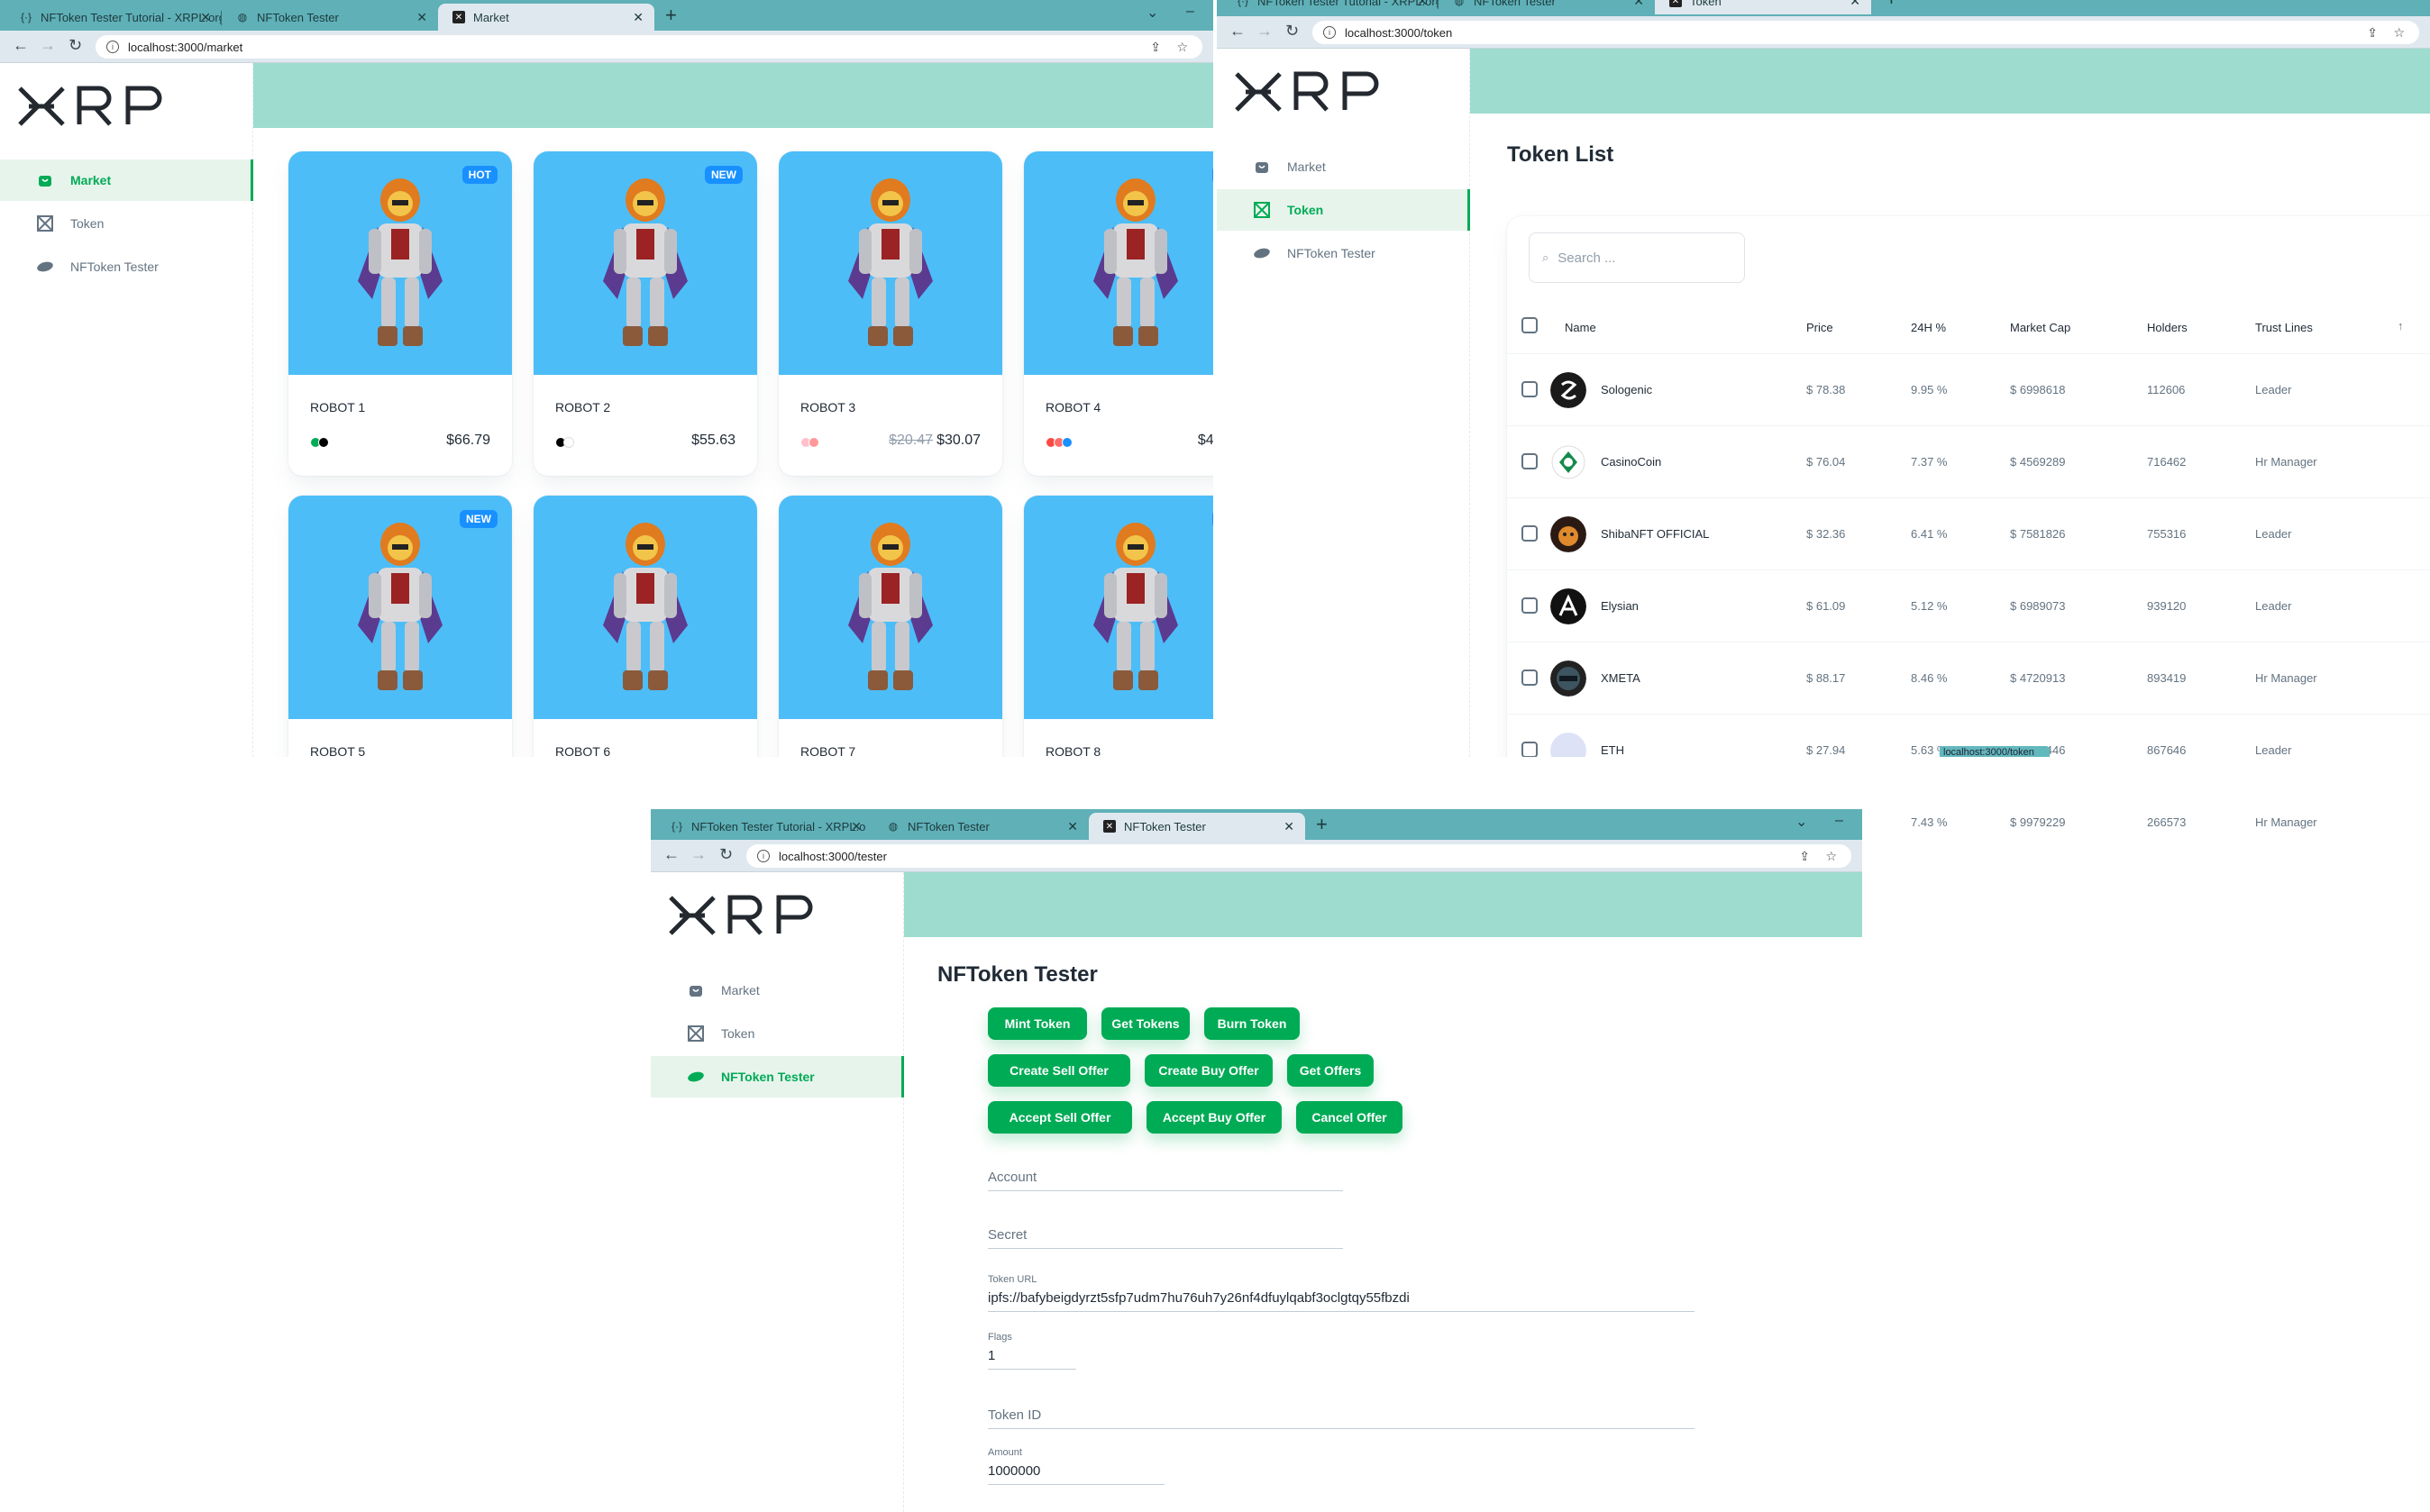 The width and height of the screenshot is (2430, 1512). I want to click on product-card: N ROBOT 8, so click(1118, 626).